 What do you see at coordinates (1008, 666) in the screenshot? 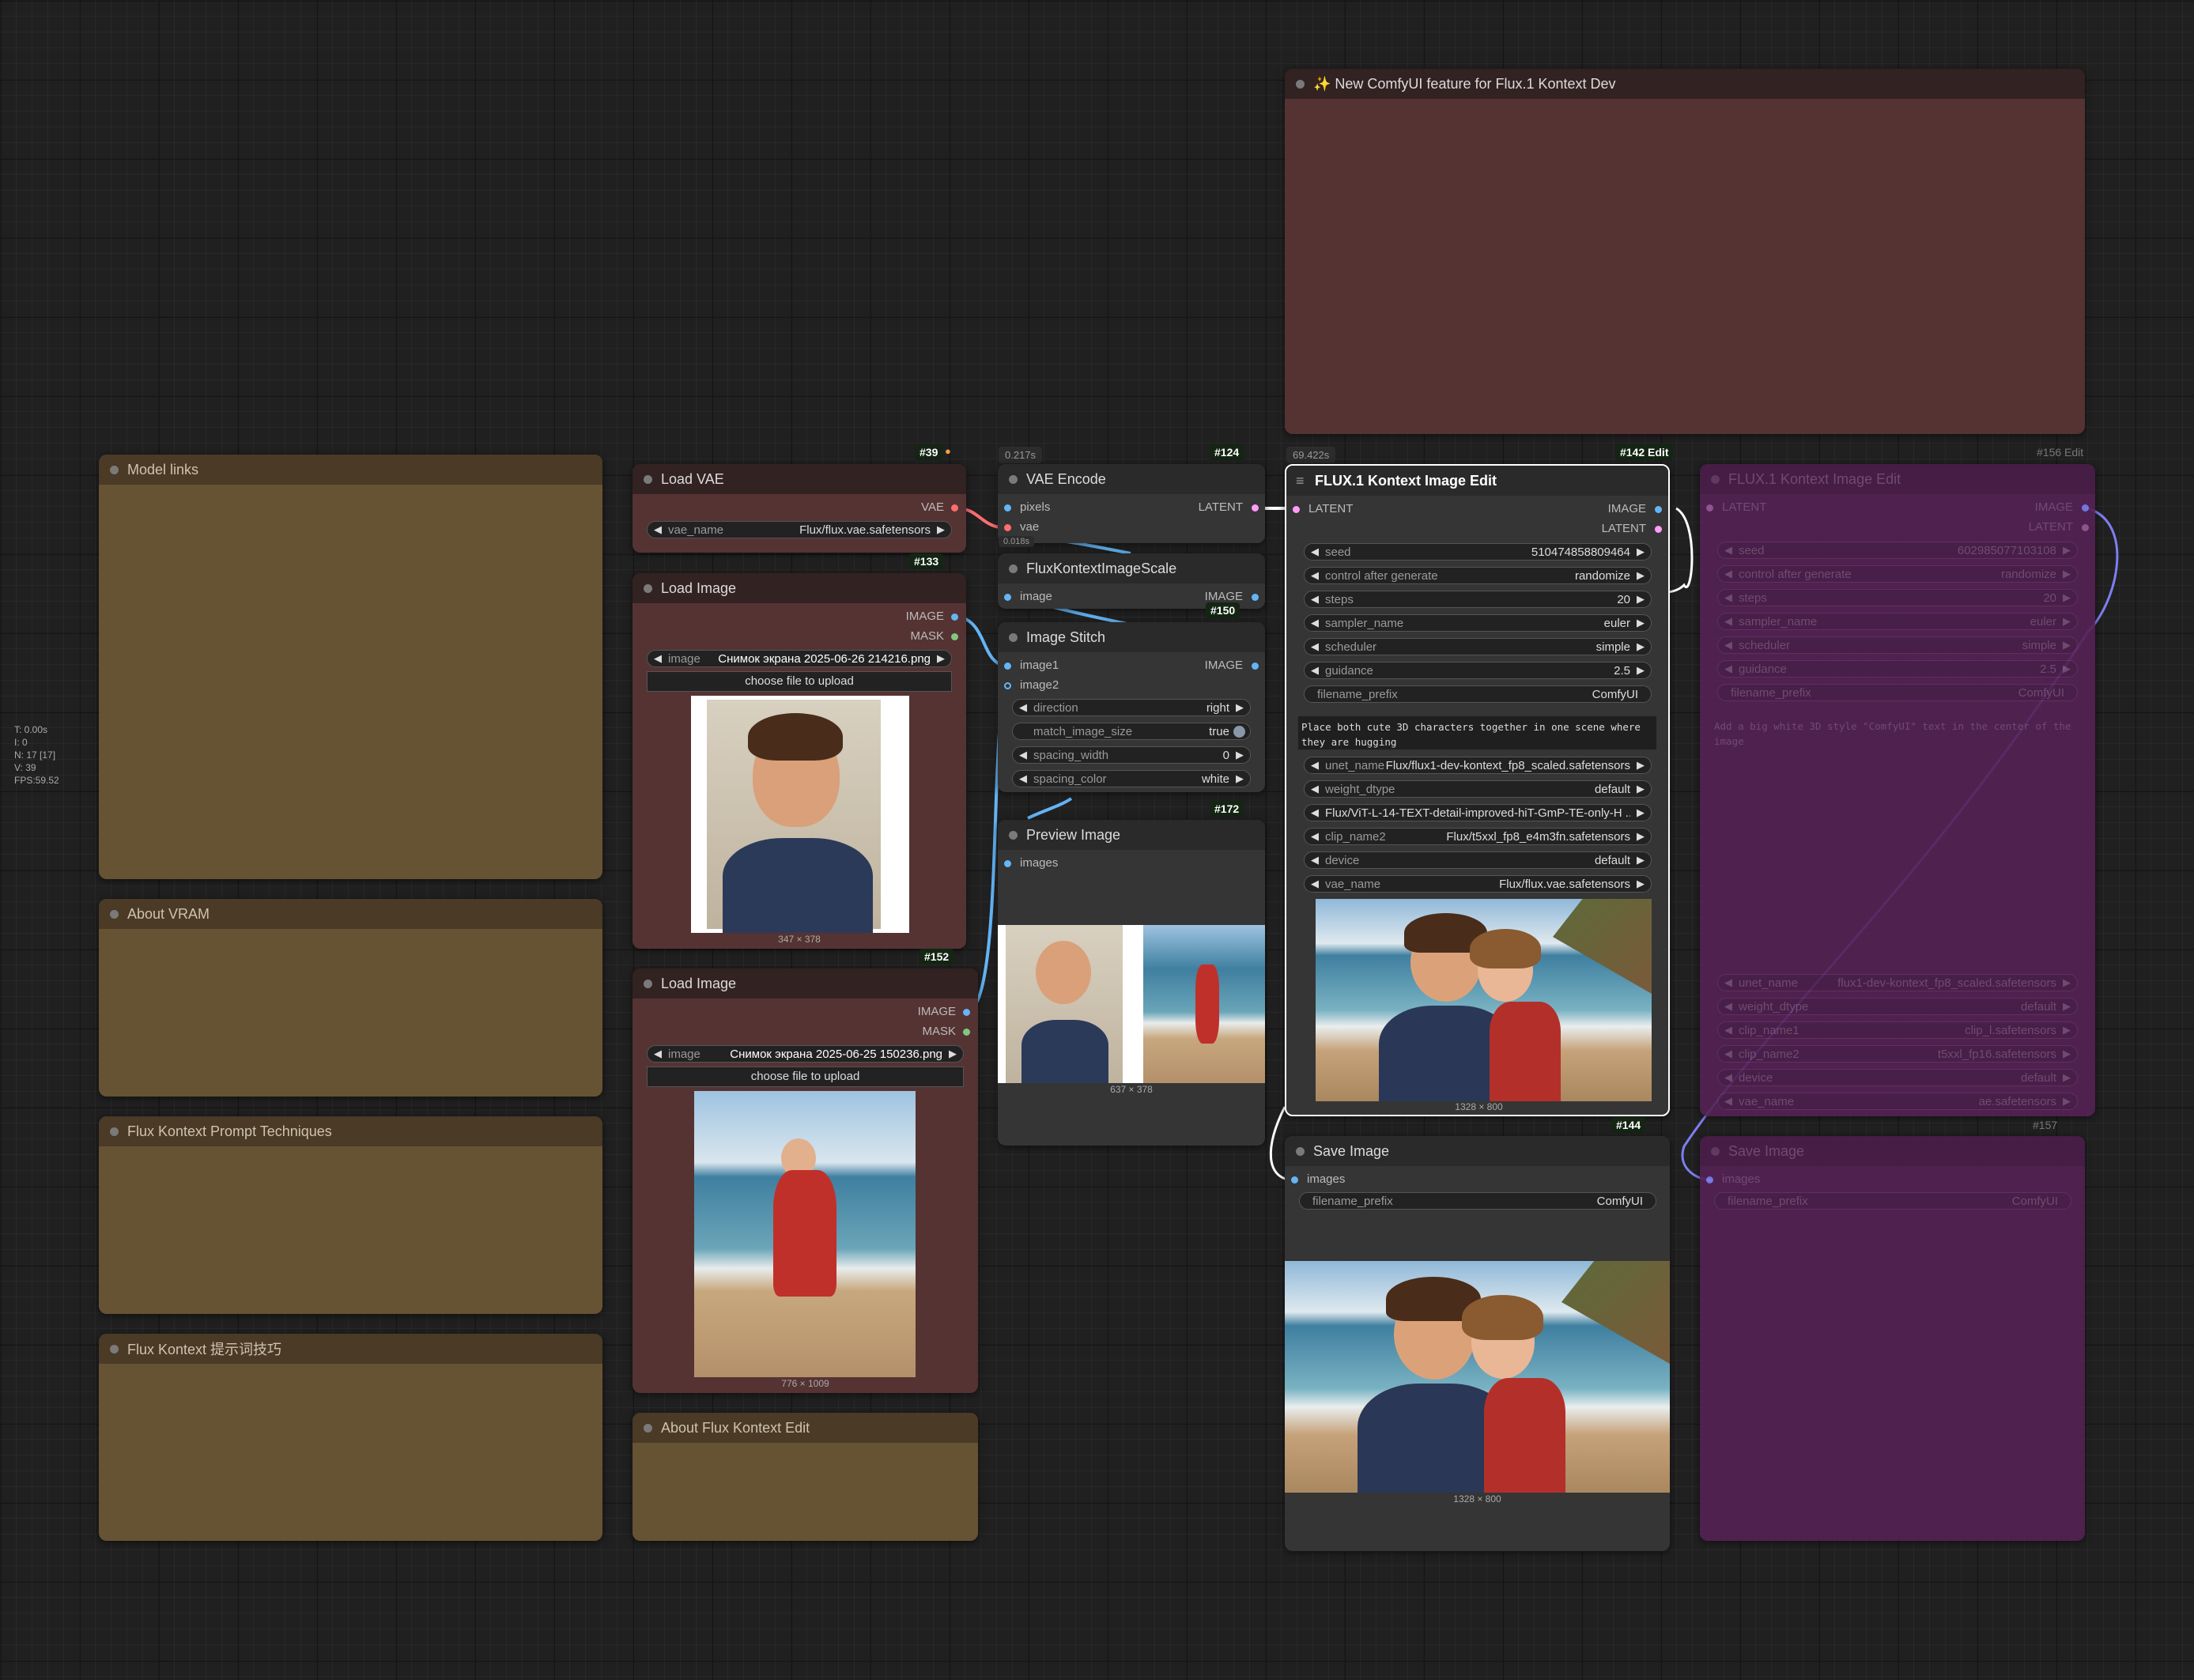
I see `input-image1-dot` at bounding box center [1008, 666].